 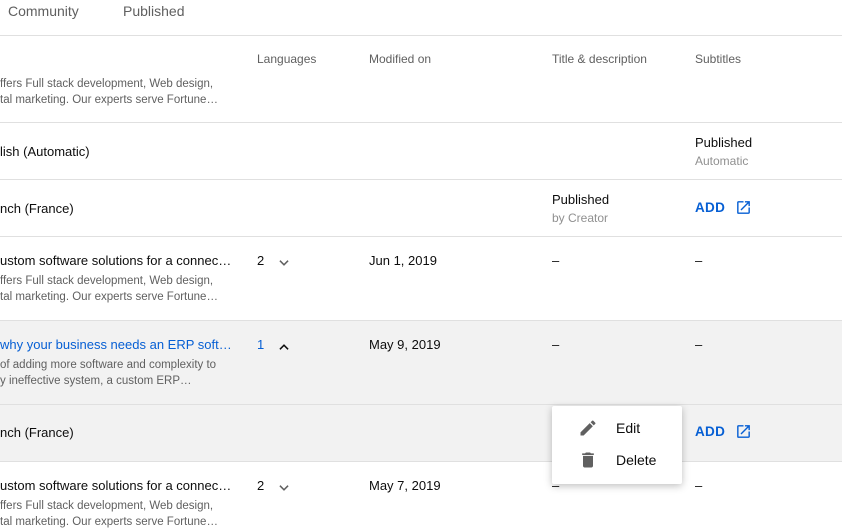 I want to click on language-row: lish (Automatic) Published Automatic, so click(x=421, y=151).